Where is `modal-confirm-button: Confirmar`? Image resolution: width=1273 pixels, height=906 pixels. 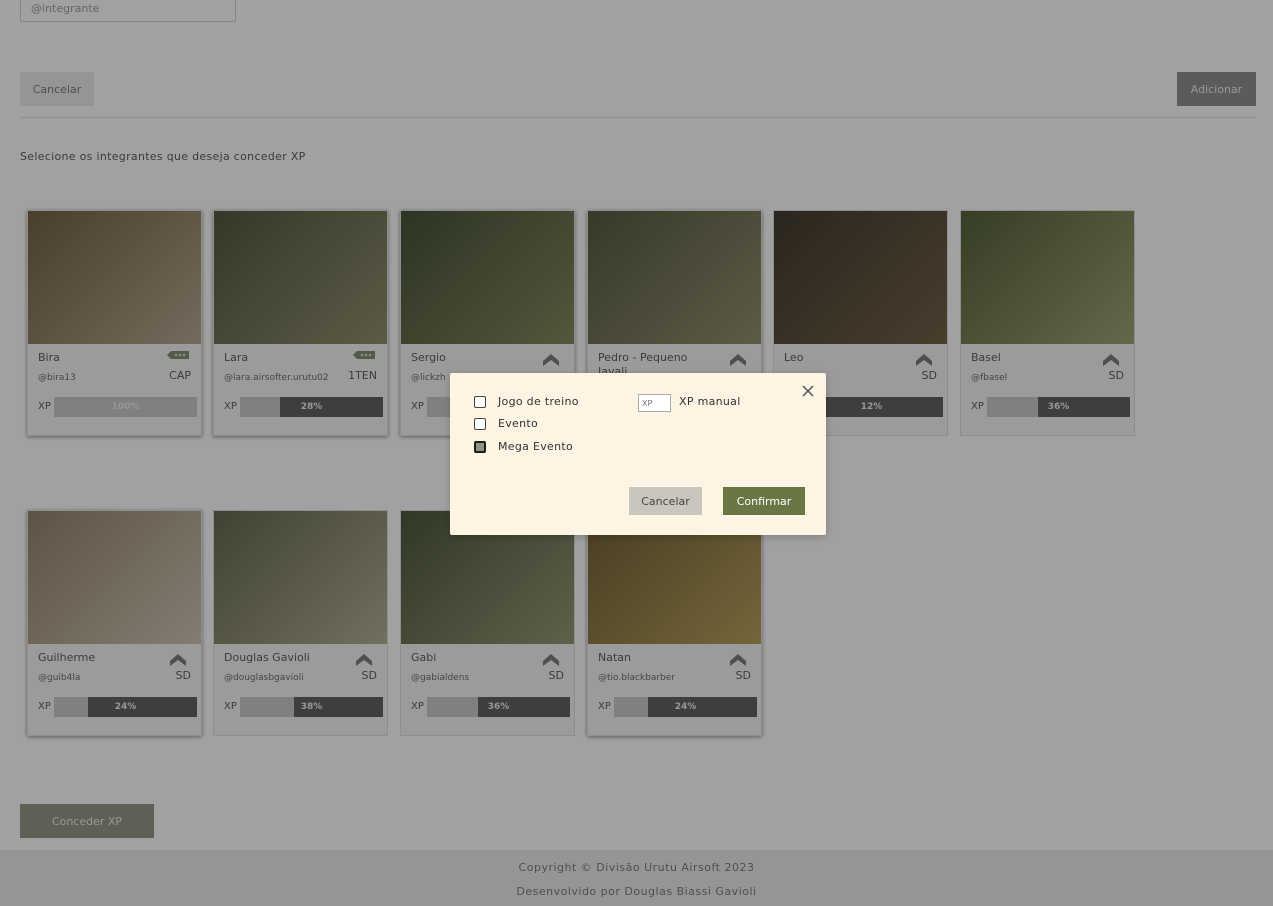 modal-confirm-button: Confirmar is located at coordinates (764, 501).